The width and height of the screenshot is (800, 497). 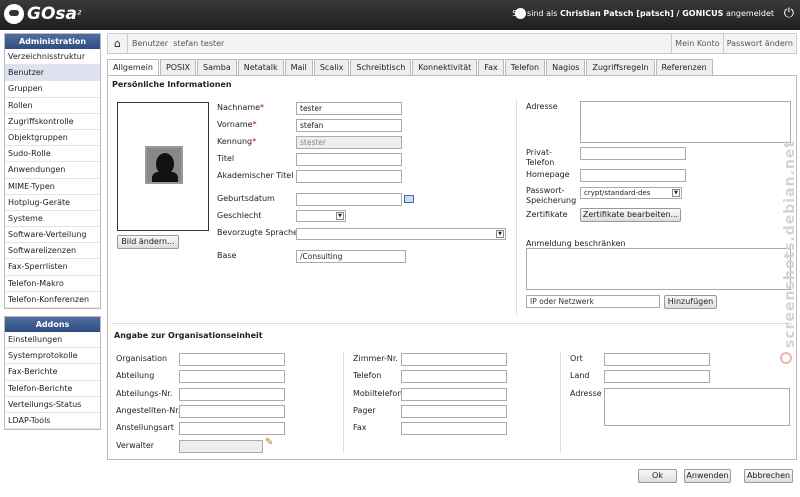 I want to click on sidebar-item: Rollen, so click(x=52, y=106).